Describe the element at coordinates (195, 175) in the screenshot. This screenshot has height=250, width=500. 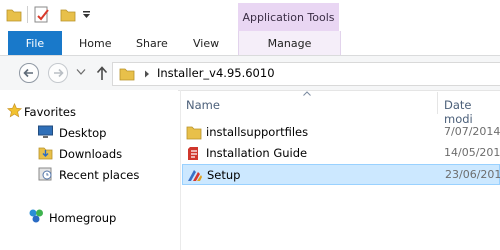
I see `setup-app-icon` at that location.